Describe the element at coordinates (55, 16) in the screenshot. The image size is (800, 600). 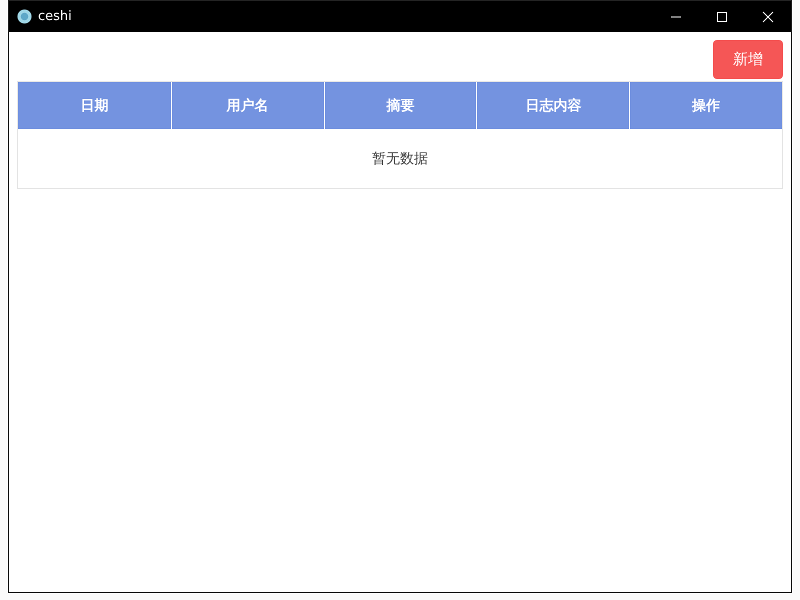
I see `window-title: ceshi` at that location.